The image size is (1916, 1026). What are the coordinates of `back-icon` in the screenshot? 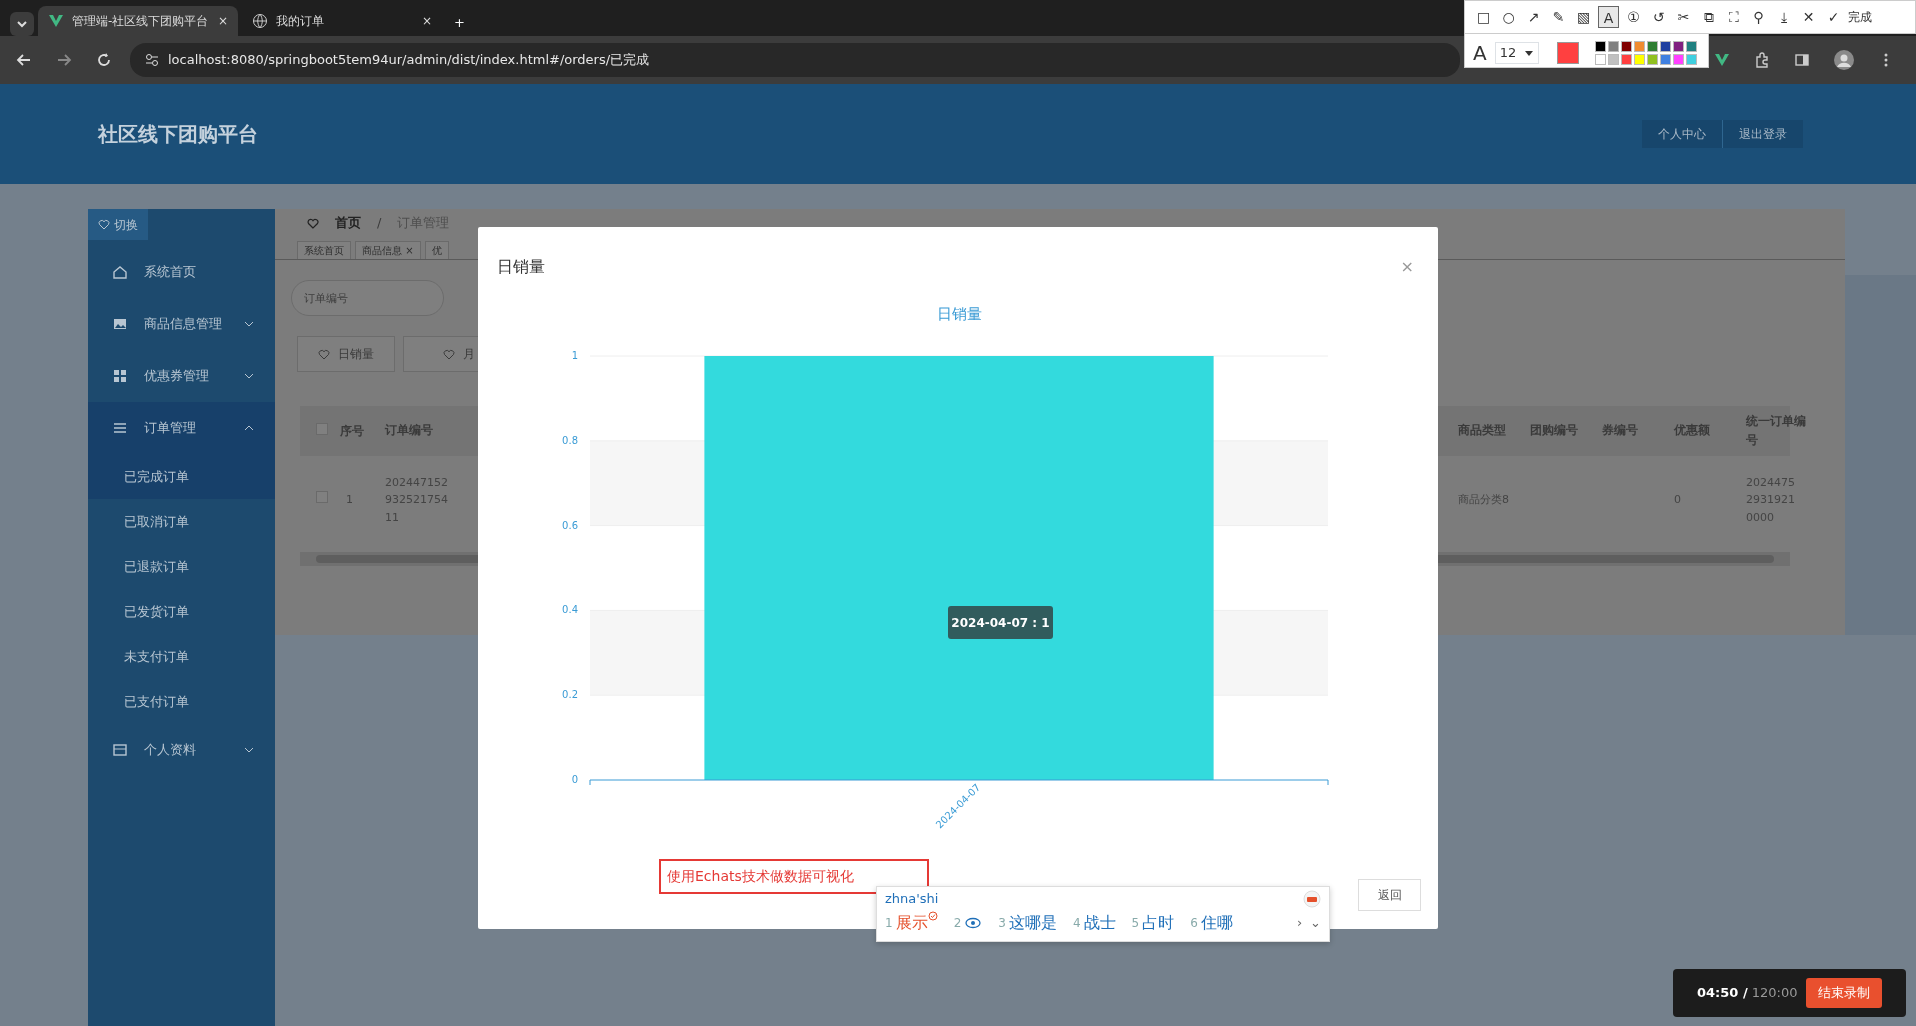 It's located at (24, 60).